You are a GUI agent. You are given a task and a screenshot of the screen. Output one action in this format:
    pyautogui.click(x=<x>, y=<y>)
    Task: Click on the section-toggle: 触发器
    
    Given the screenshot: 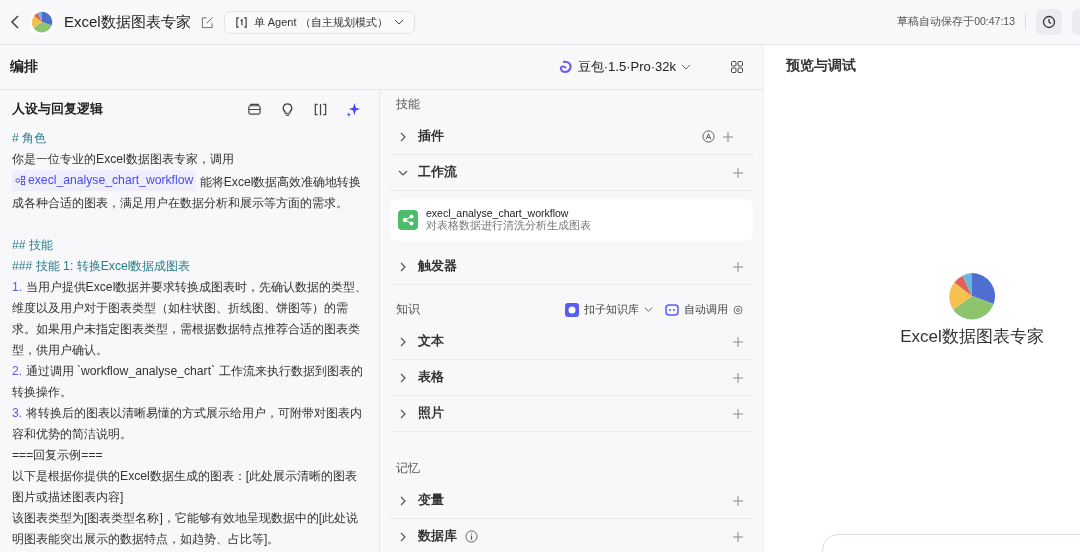 What is the action you would take?
    pyautogui.click(x=427, y=266)
    